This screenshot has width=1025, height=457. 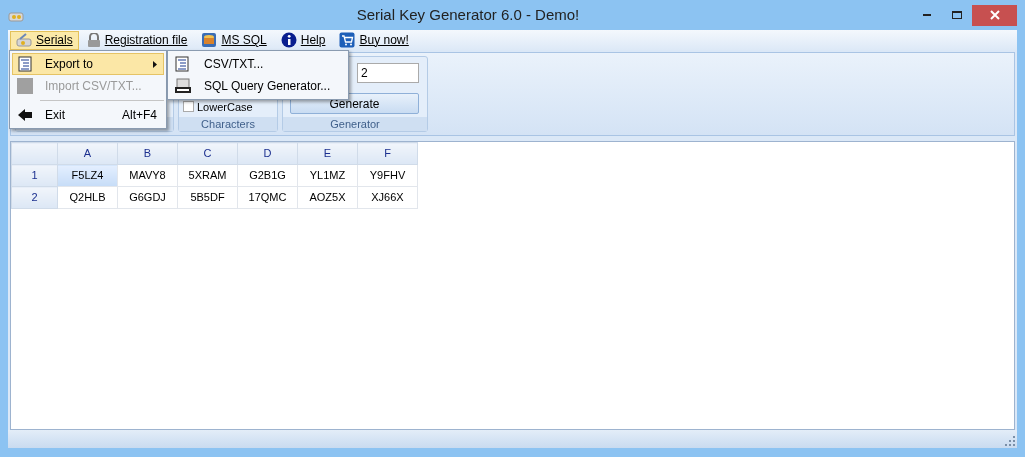 I want to click on group-label: Characters, so click(x=228, y=124).